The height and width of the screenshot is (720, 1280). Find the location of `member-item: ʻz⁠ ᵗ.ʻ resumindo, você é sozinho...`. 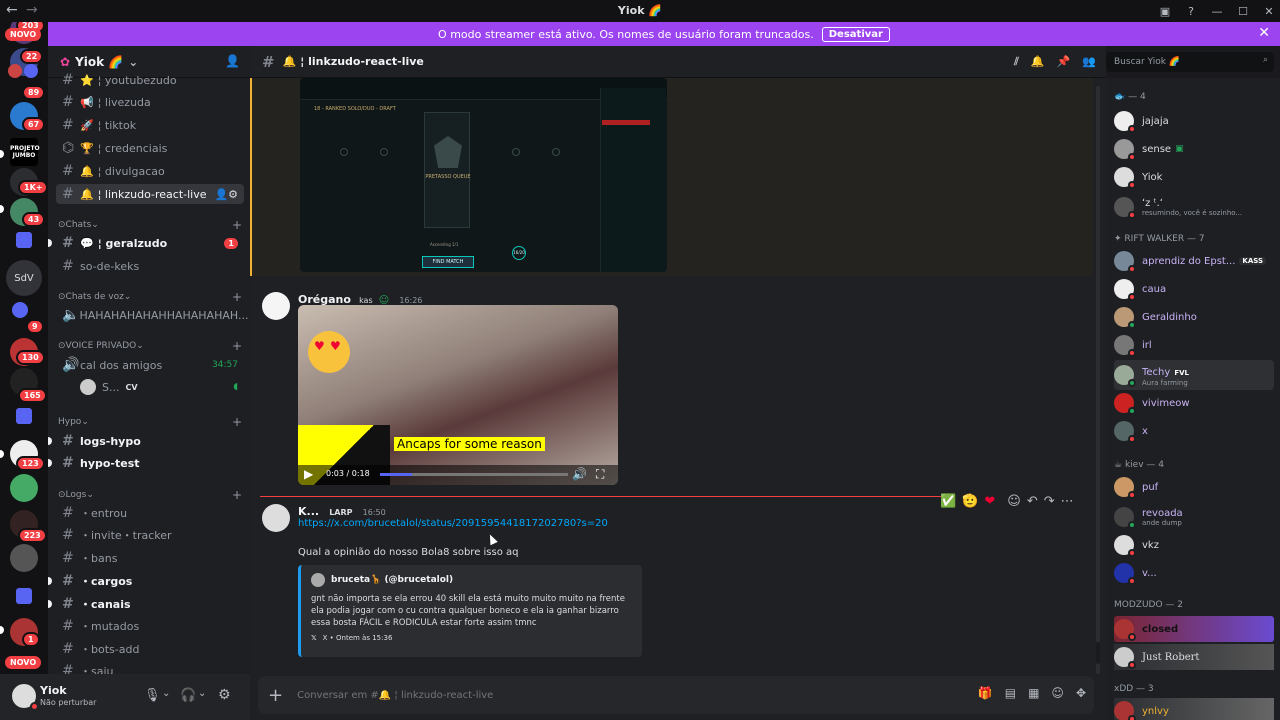

member-item: ʻz⁠ ᵗ.ʻ resumindo, você é sozinho... is located at coordinates (1194, 207).